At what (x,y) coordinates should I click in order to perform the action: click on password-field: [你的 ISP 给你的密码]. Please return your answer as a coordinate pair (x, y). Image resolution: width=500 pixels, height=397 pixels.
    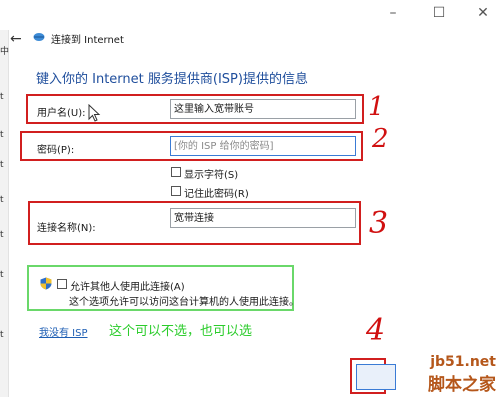
    Looking at the image, I should click on (263, 146).